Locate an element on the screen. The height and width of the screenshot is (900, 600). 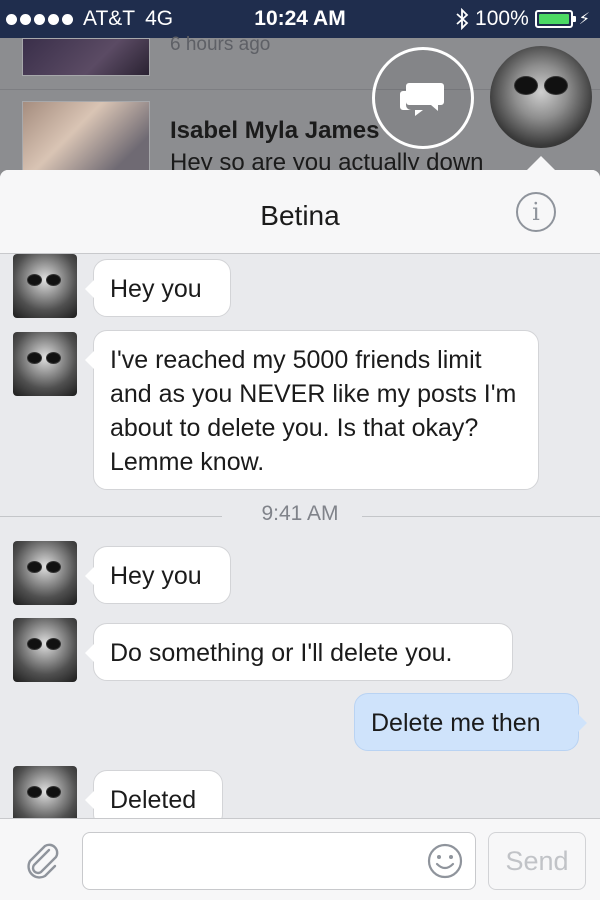
timestamp-divider: 9:41 AM is located at coordinates (300, 517).